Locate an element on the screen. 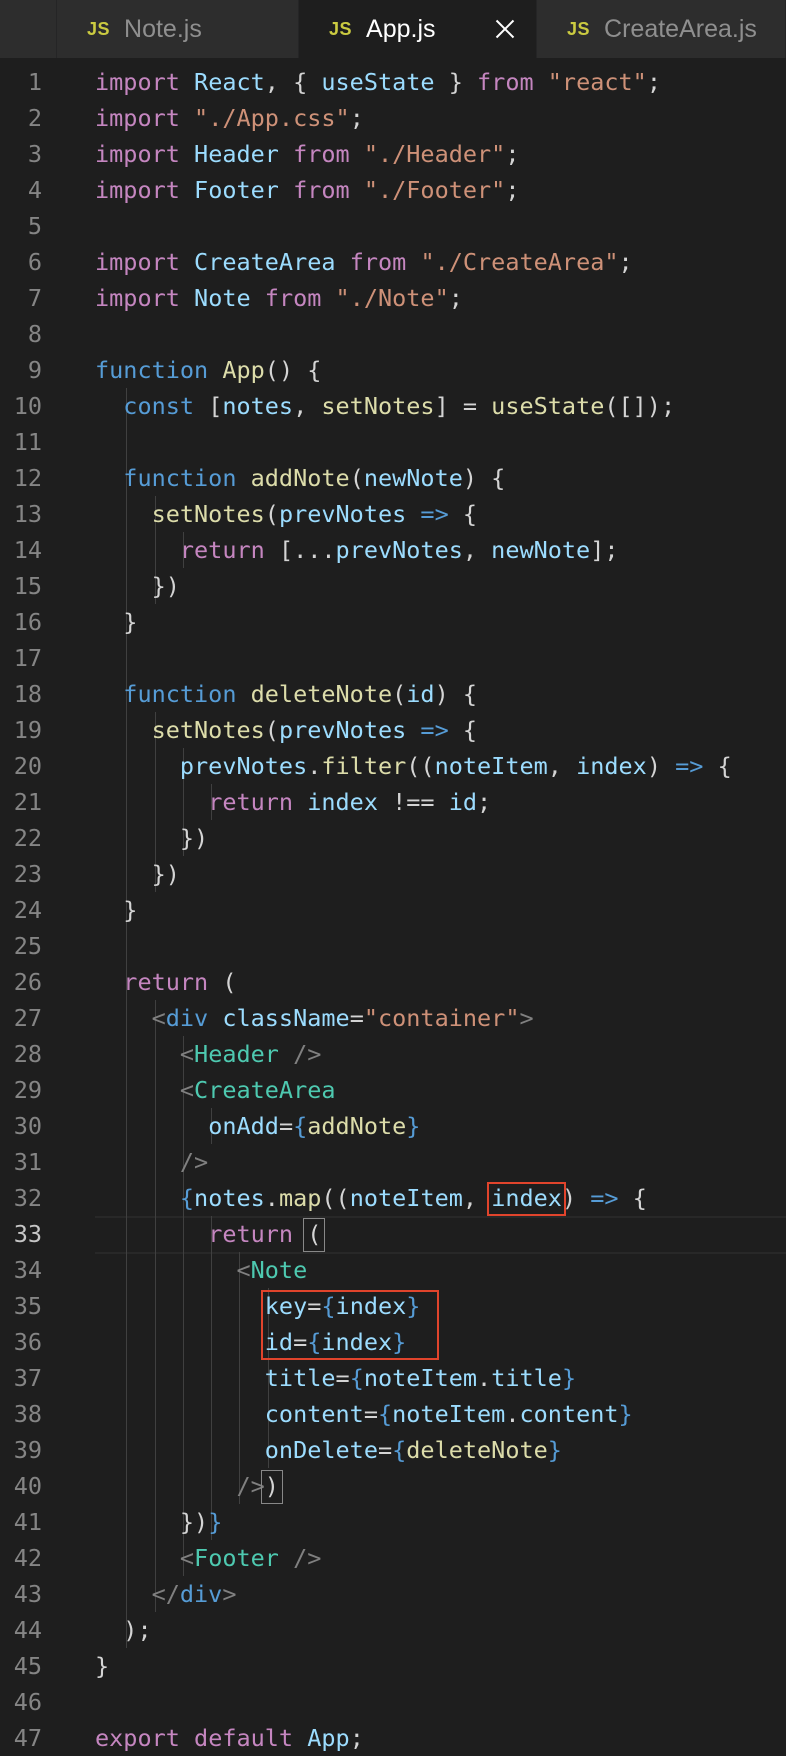 This screenshot has width=786, height=1756. code-line: 18 function deleteNote(id) { is located at coordinates (393, 694).